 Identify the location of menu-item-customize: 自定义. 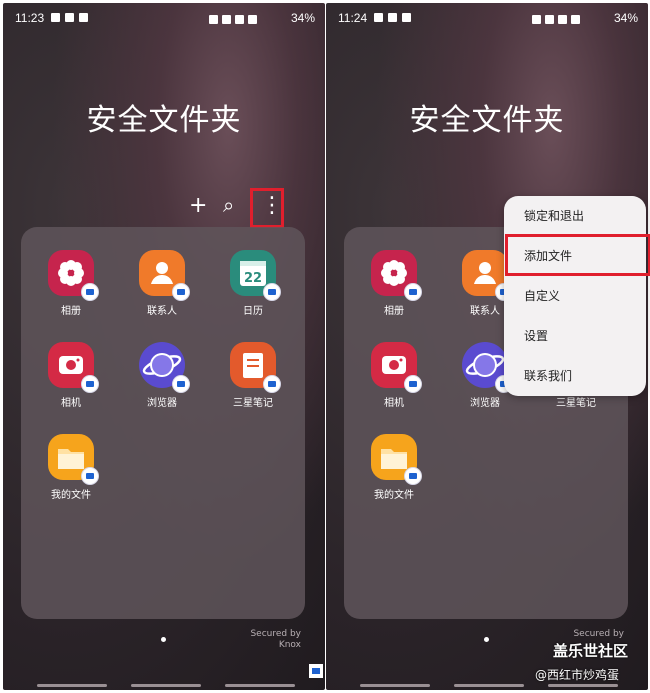
(575, 296).